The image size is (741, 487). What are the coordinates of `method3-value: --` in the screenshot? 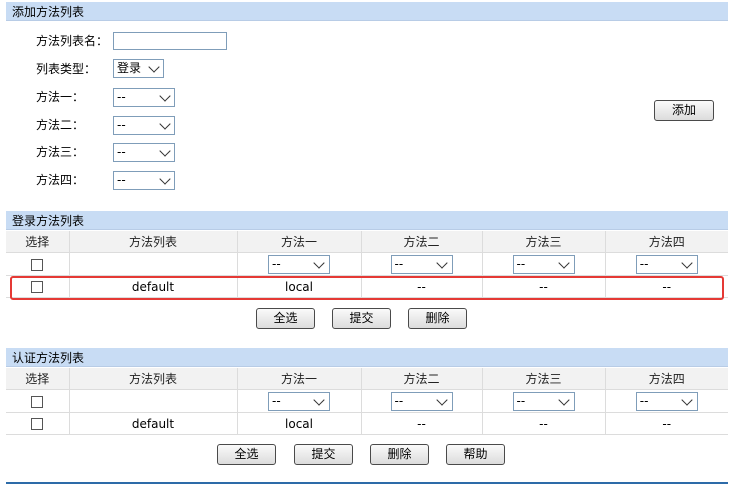 It's located at (121, 152).